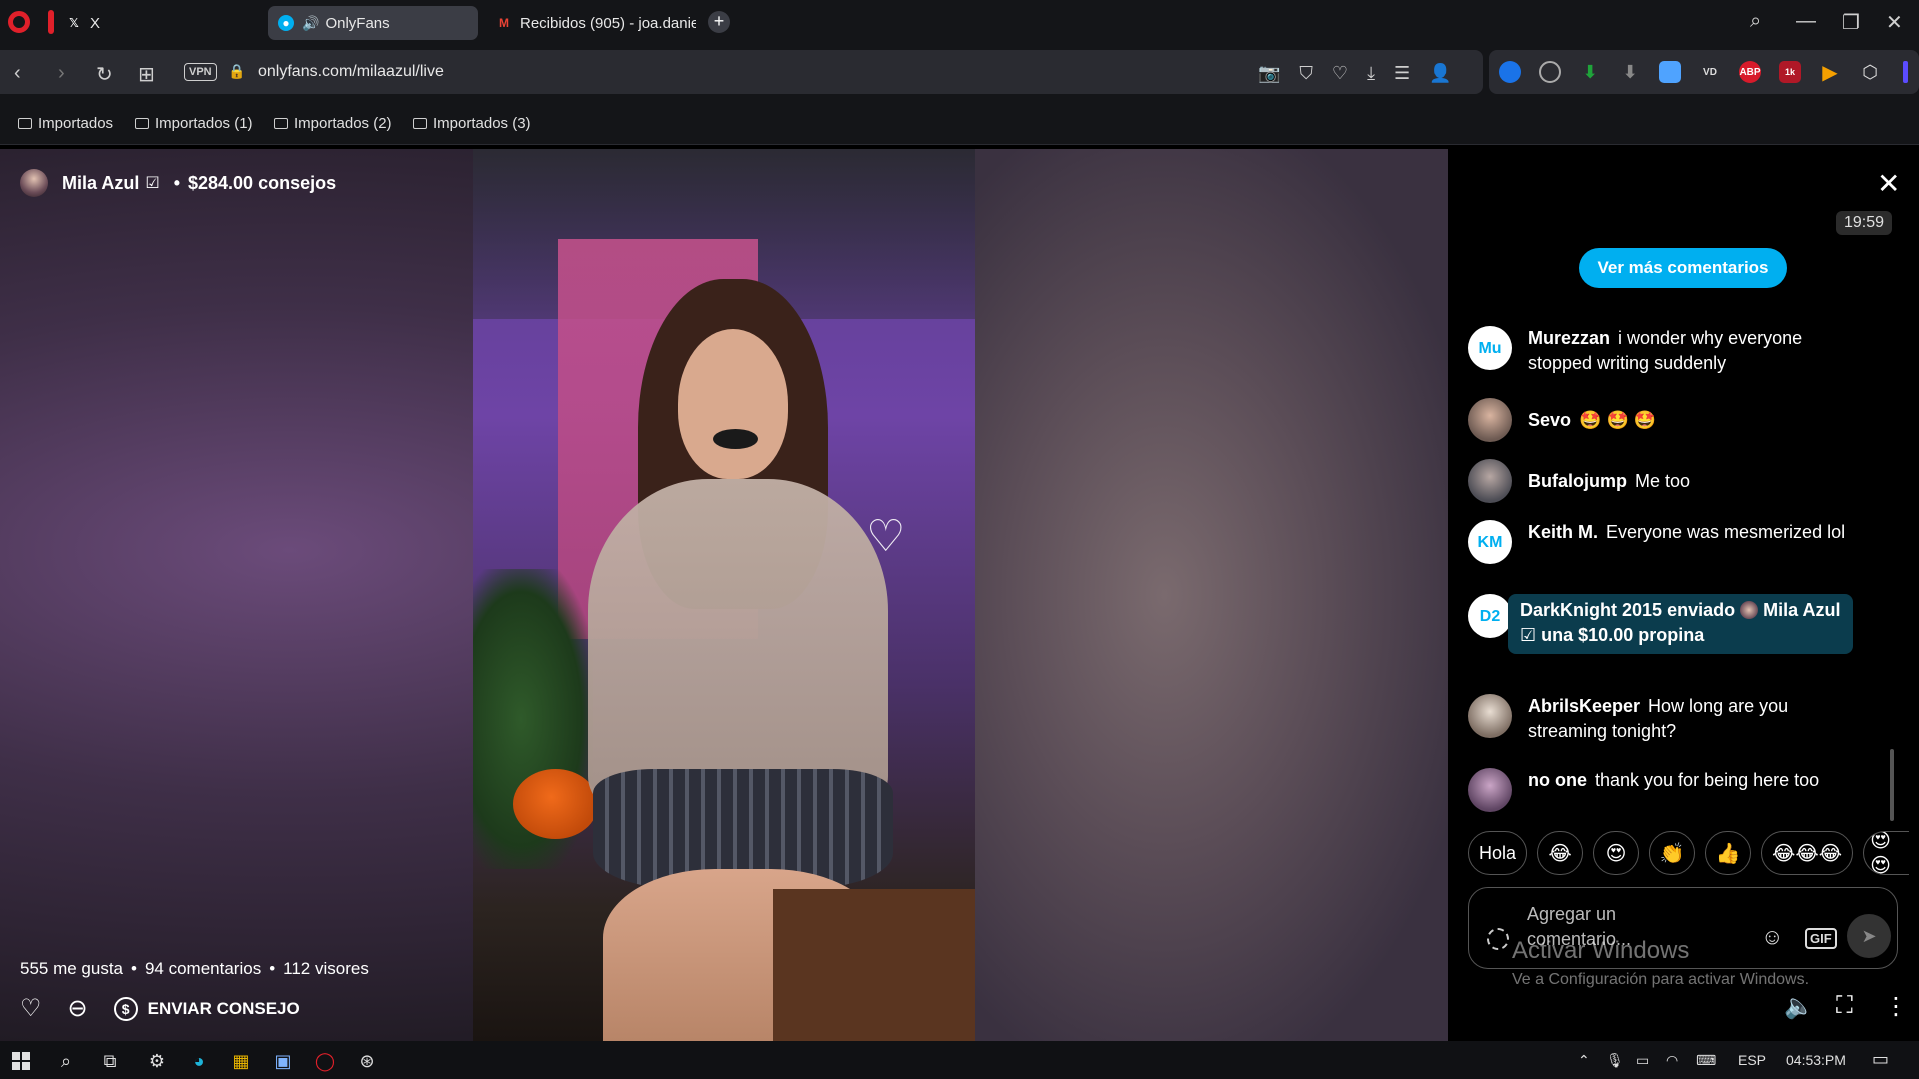 The height and width of the screenshot is (1079, 1919). What do you see at coordinates (1402, 73) in the screenshot?
I see `menu-icon: ☰` at bounding box center [1402, 73].